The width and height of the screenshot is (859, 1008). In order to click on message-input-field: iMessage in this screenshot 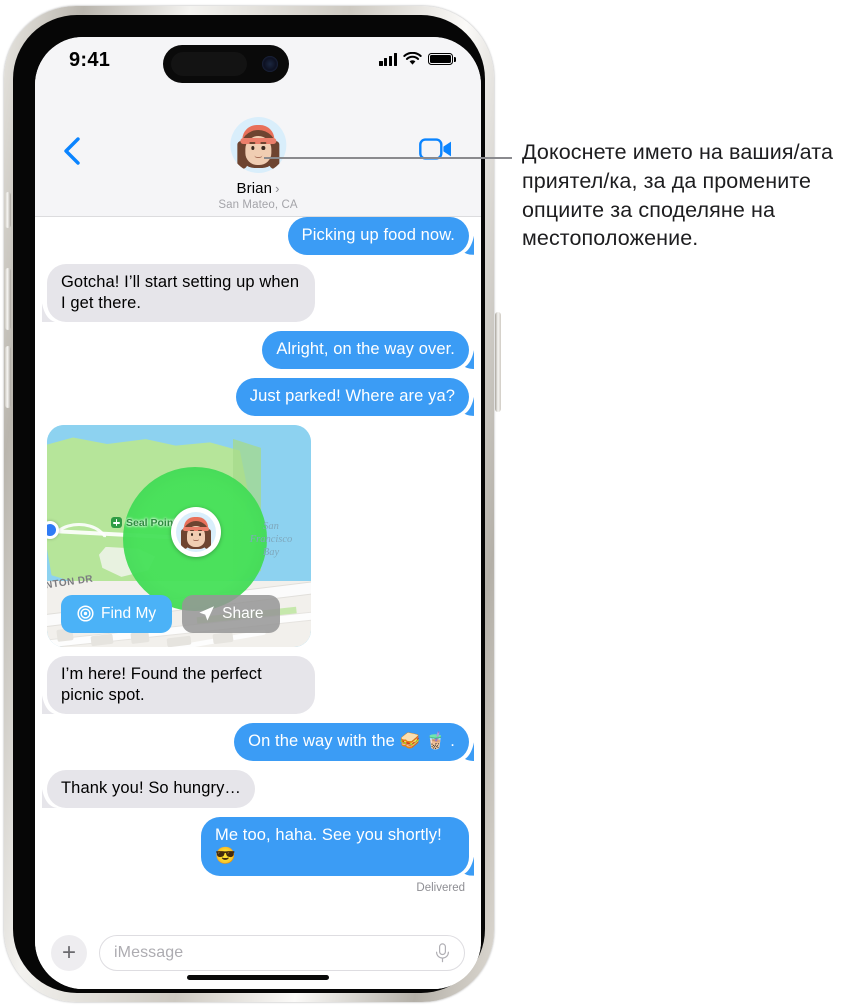, I will do `click(282, 953)`.